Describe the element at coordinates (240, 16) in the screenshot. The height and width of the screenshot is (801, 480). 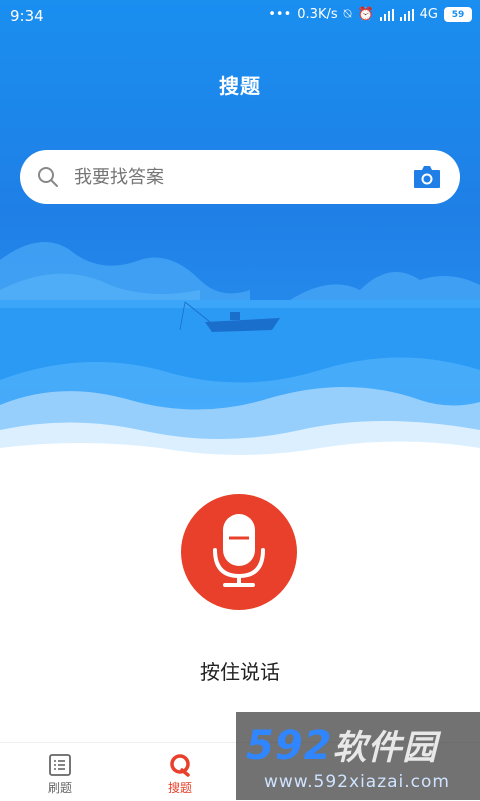
I see `status-bar: 9:34 ••• 0.3K/s ⍉ ⏰ 4G 59` at that location.